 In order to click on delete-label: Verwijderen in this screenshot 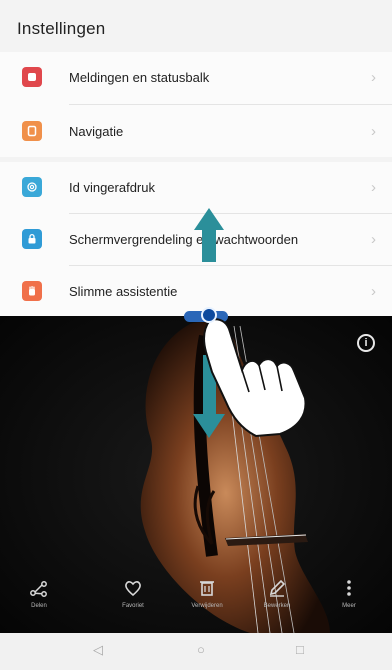, I will do `click(207, 606)`.